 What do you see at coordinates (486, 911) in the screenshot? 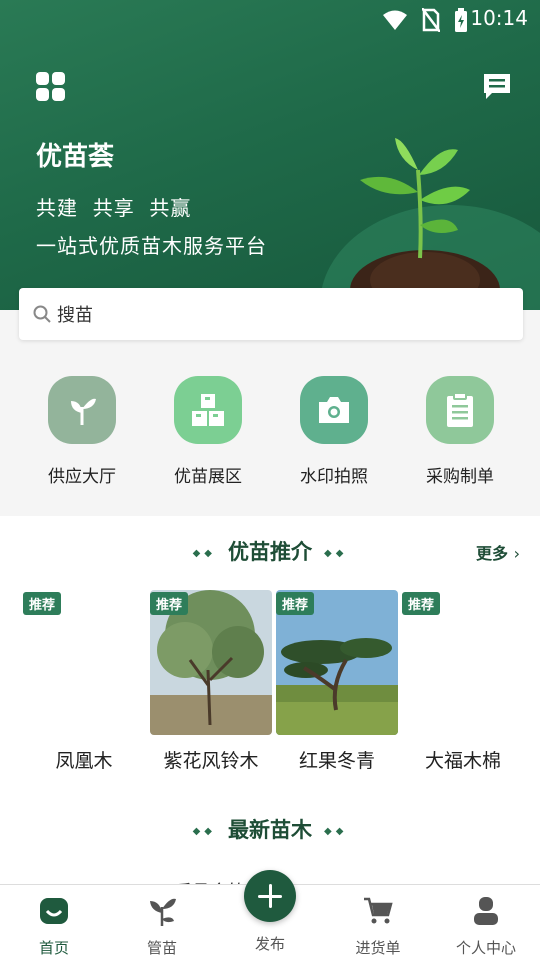
I see `user-icon` at bounding box center [486, 911].